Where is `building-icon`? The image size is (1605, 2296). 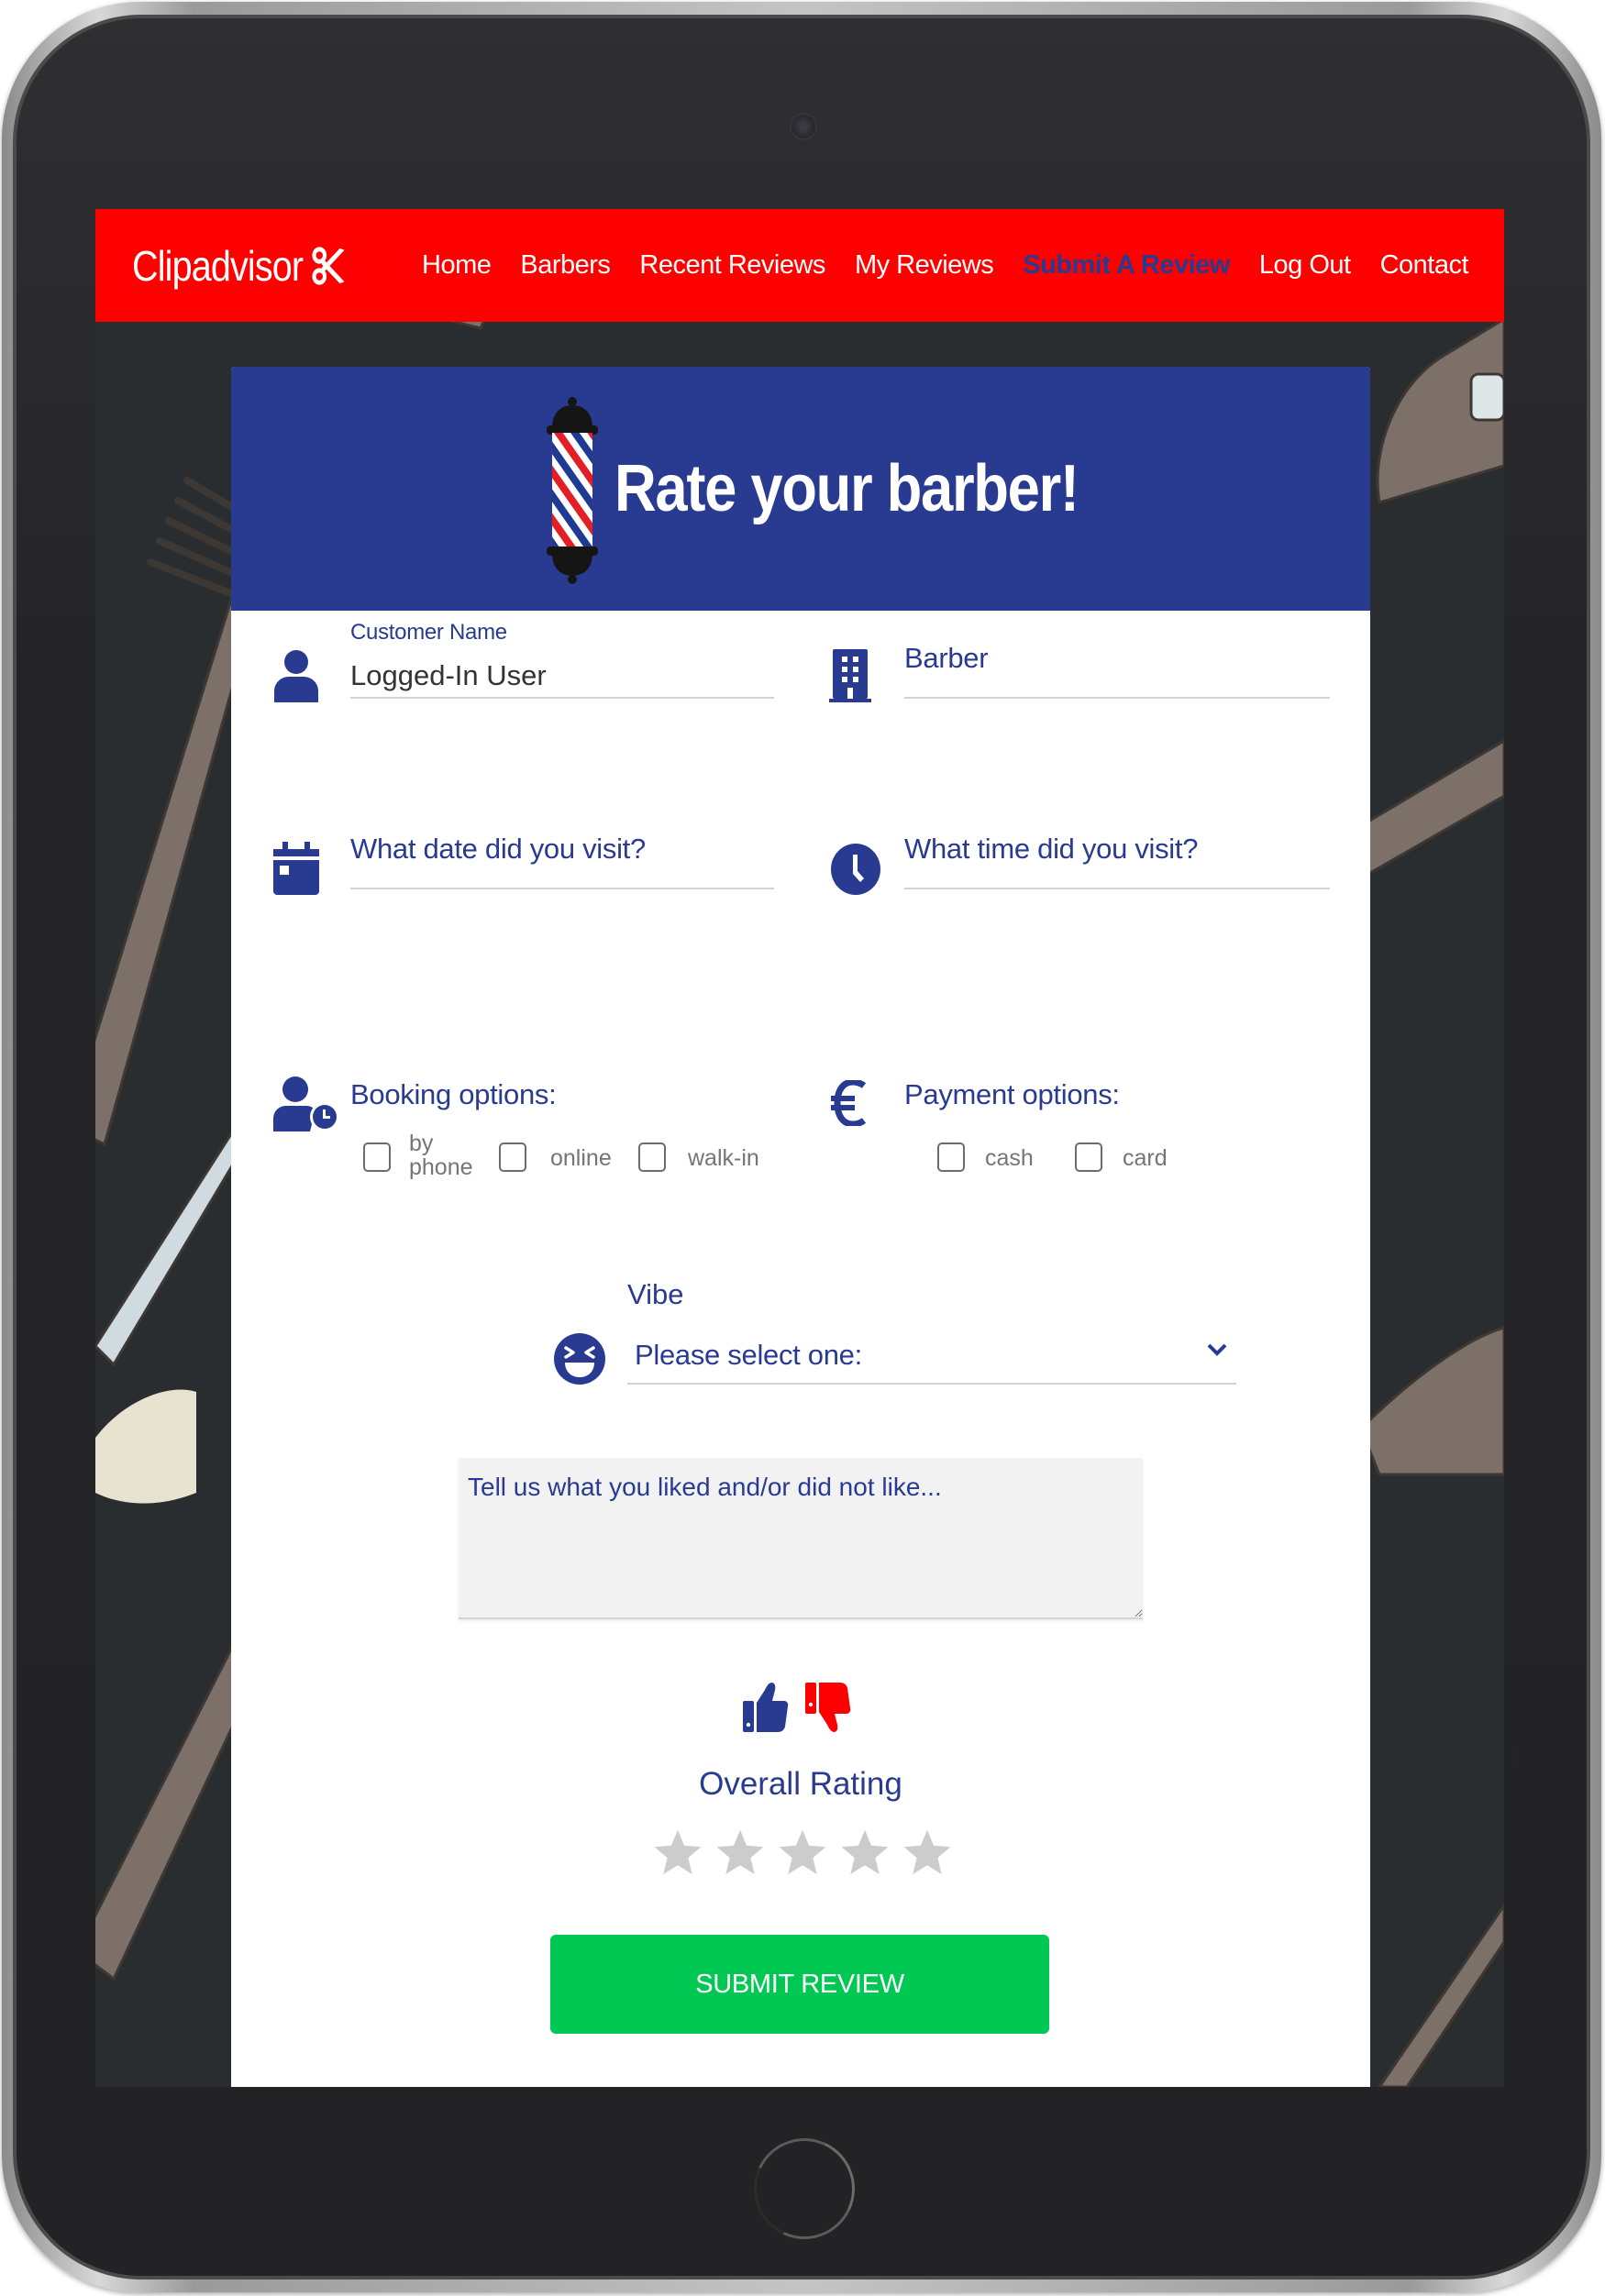
building-icon is located at coordinates (850, 675).